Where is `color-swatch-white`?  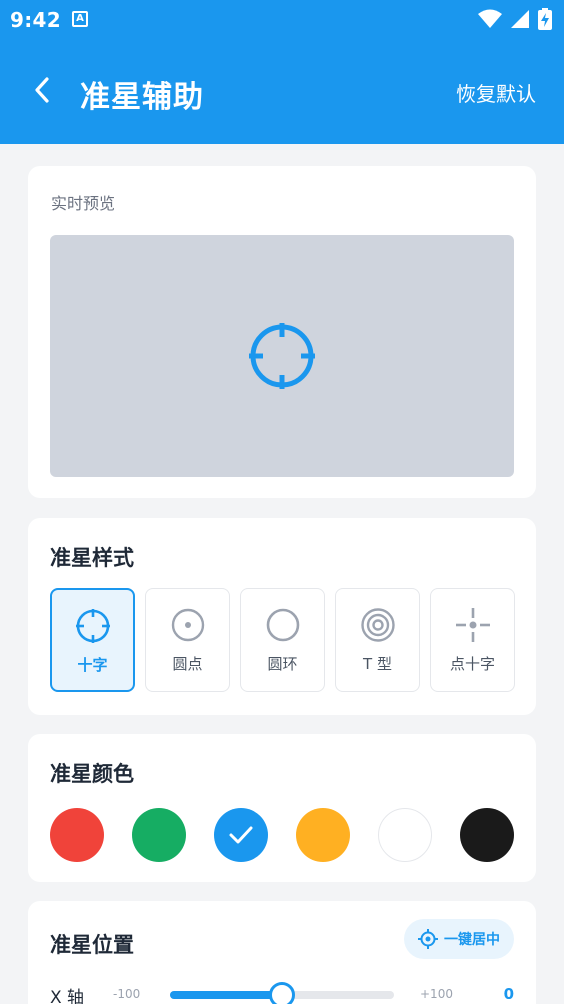 color-swatch-white is located at coordinates (405, 835).